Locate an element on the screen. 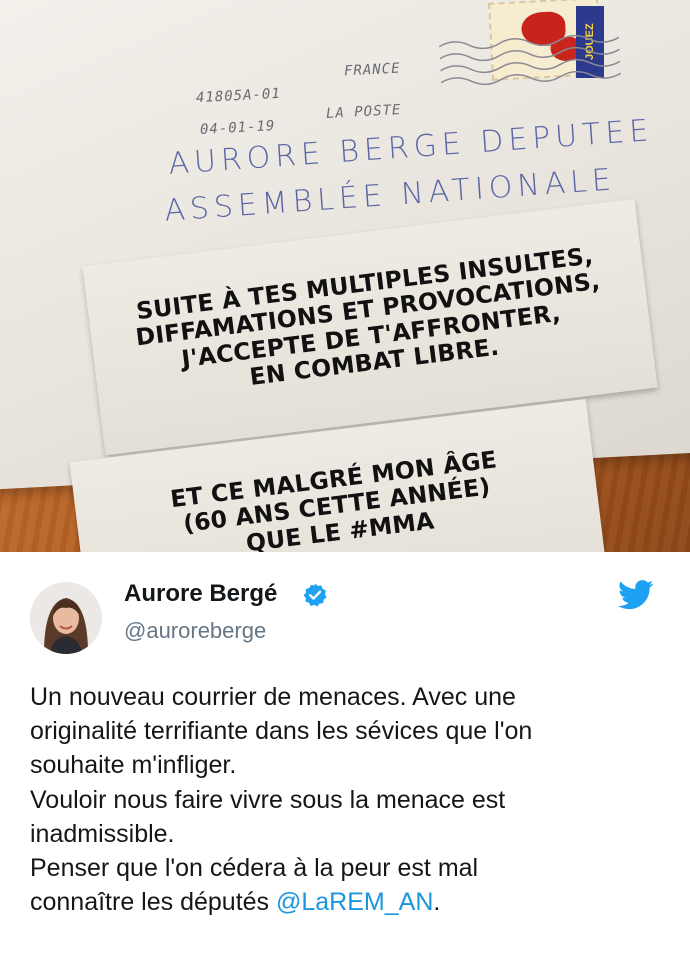 The height and width of the screenshot is (960, 690). display-name: Aurore Bergé is located at coordinates (200, 594).